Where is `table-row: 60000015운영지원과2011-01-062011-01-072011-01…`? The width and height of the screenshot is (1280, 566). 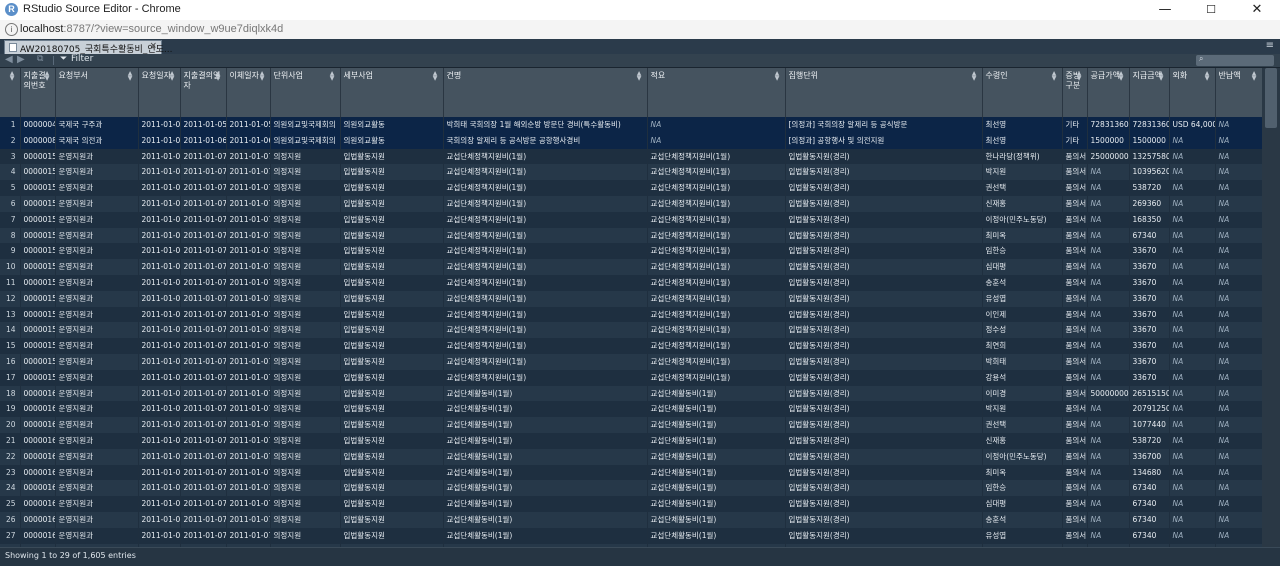 table-row: 60000015운영지원과2011-01-062011-01-072011-01… is located at coordinates (631, 203).